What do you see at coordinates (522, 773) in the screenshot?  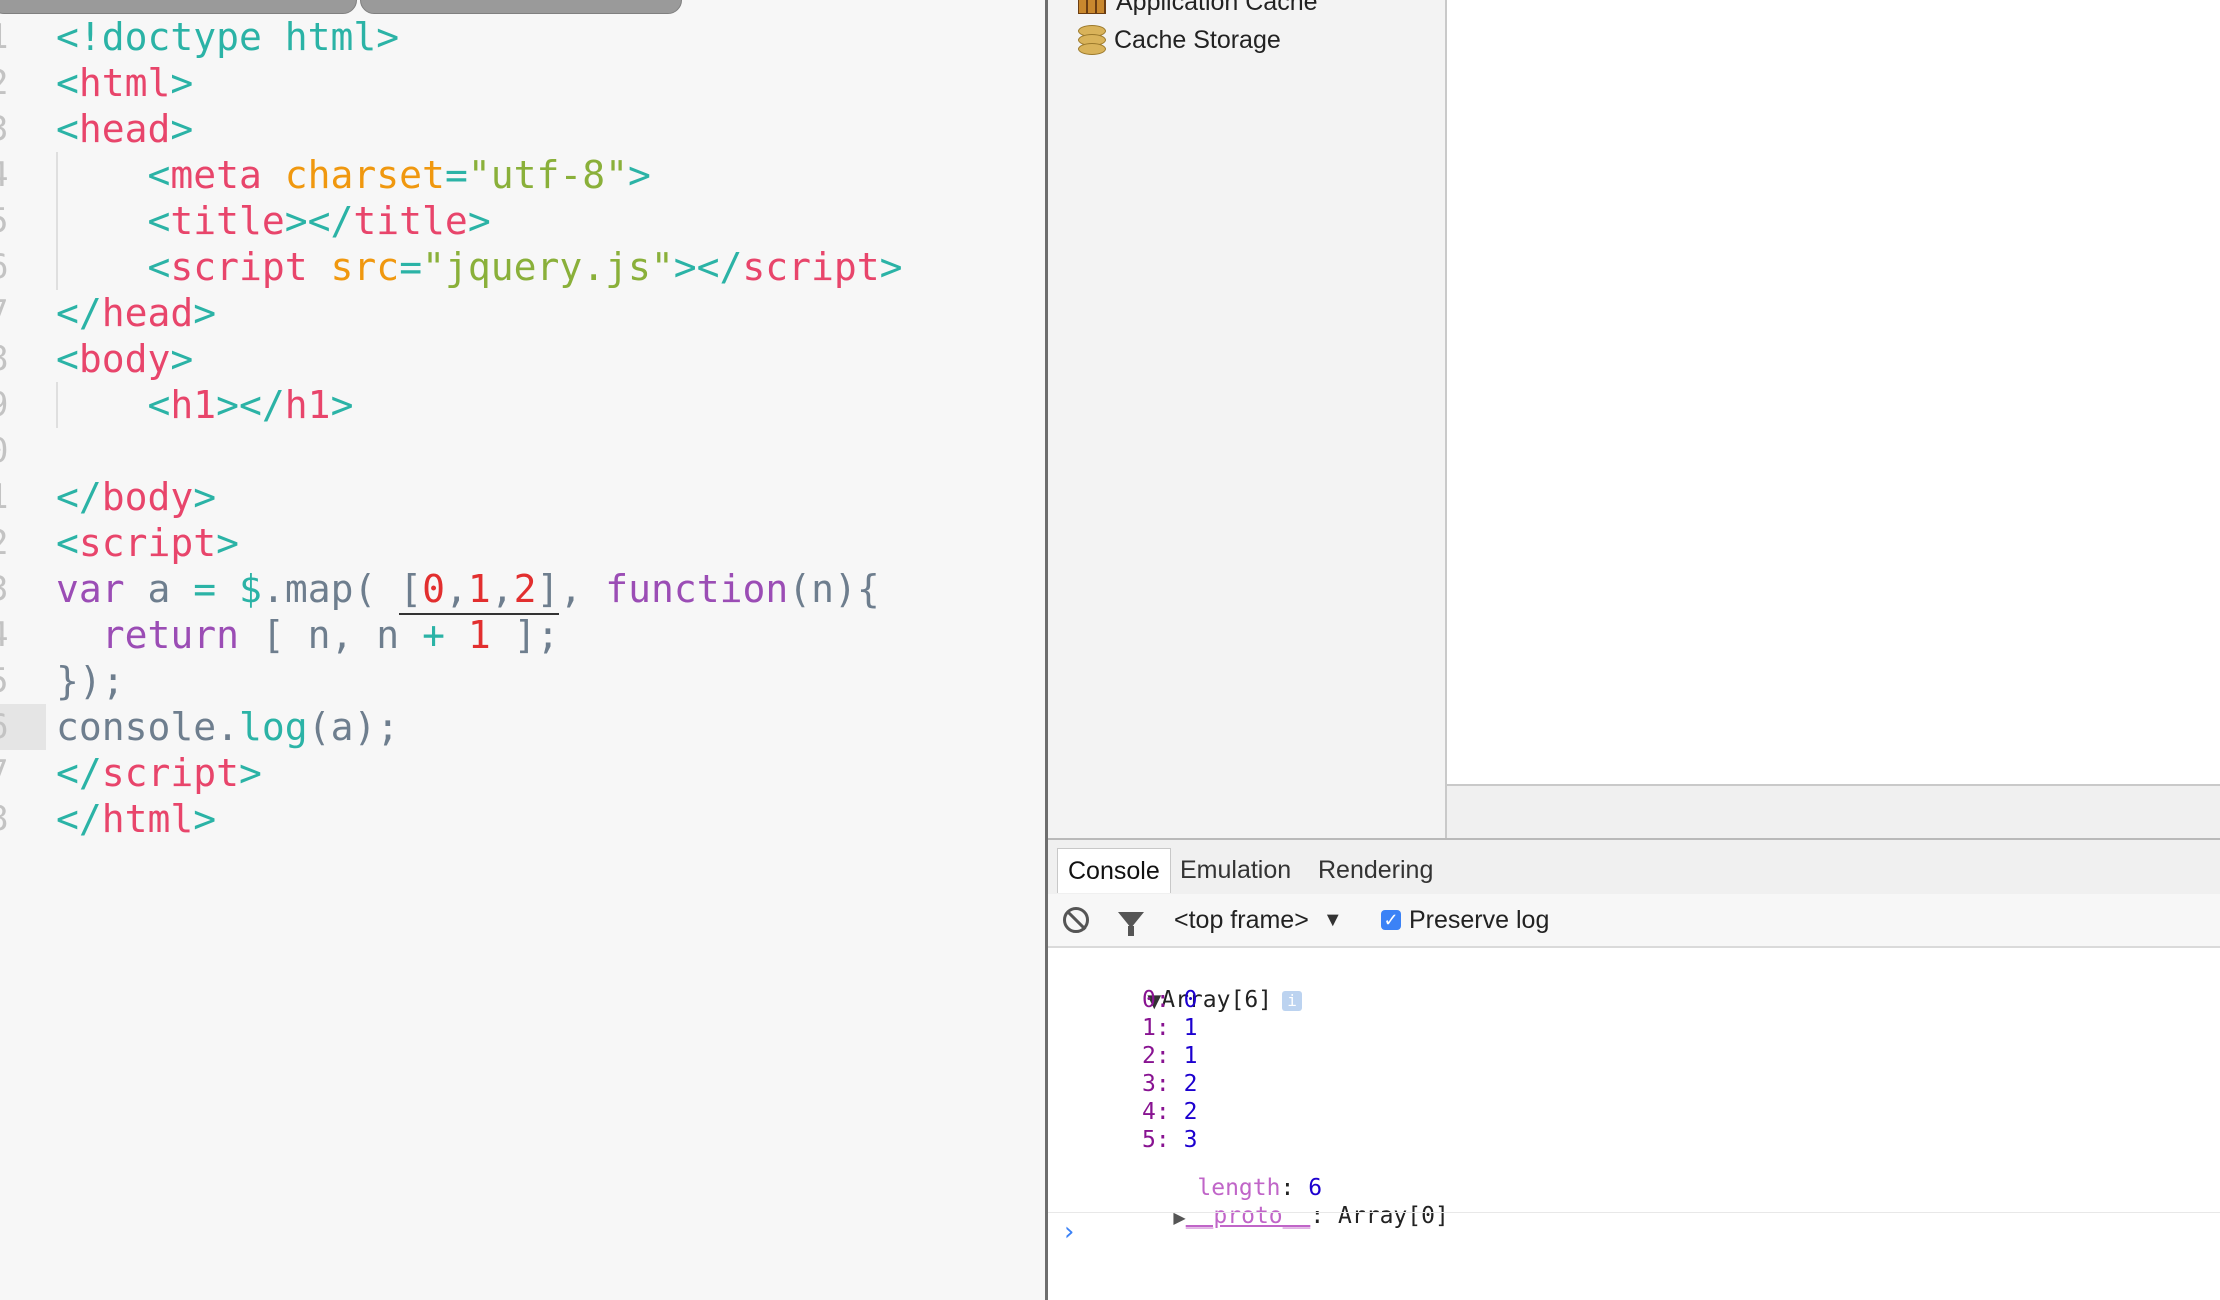 I see `code-line: 7 </script>` at bounding box center [522, 773].